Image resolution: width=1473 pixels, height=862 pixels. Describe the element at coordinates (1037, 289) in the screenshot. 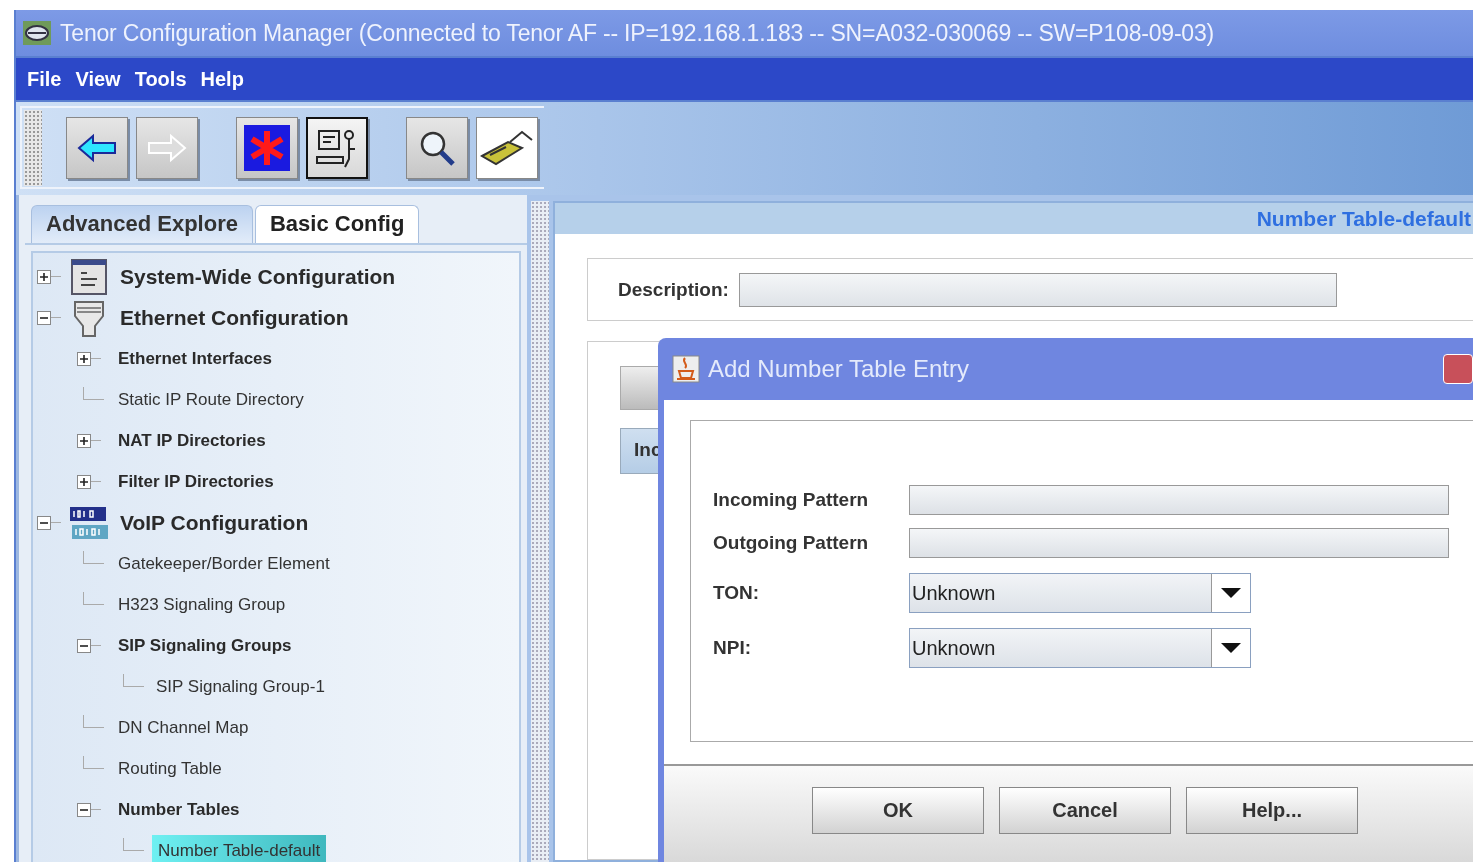

I see `description-field` at that location.